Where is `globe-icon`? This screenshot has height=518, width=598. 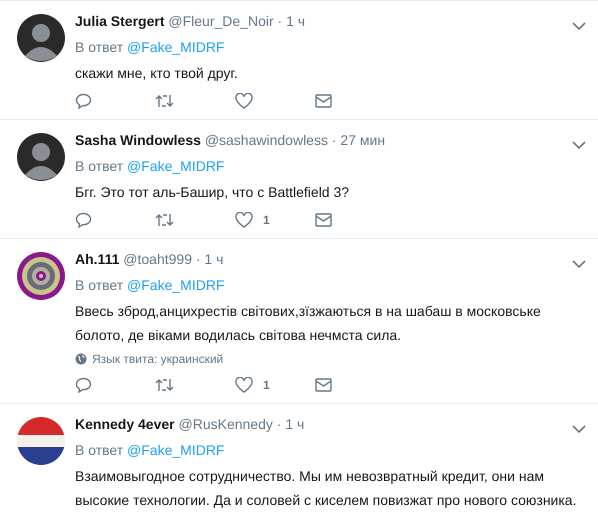
globe-icon is located at coordinates (81, 359).